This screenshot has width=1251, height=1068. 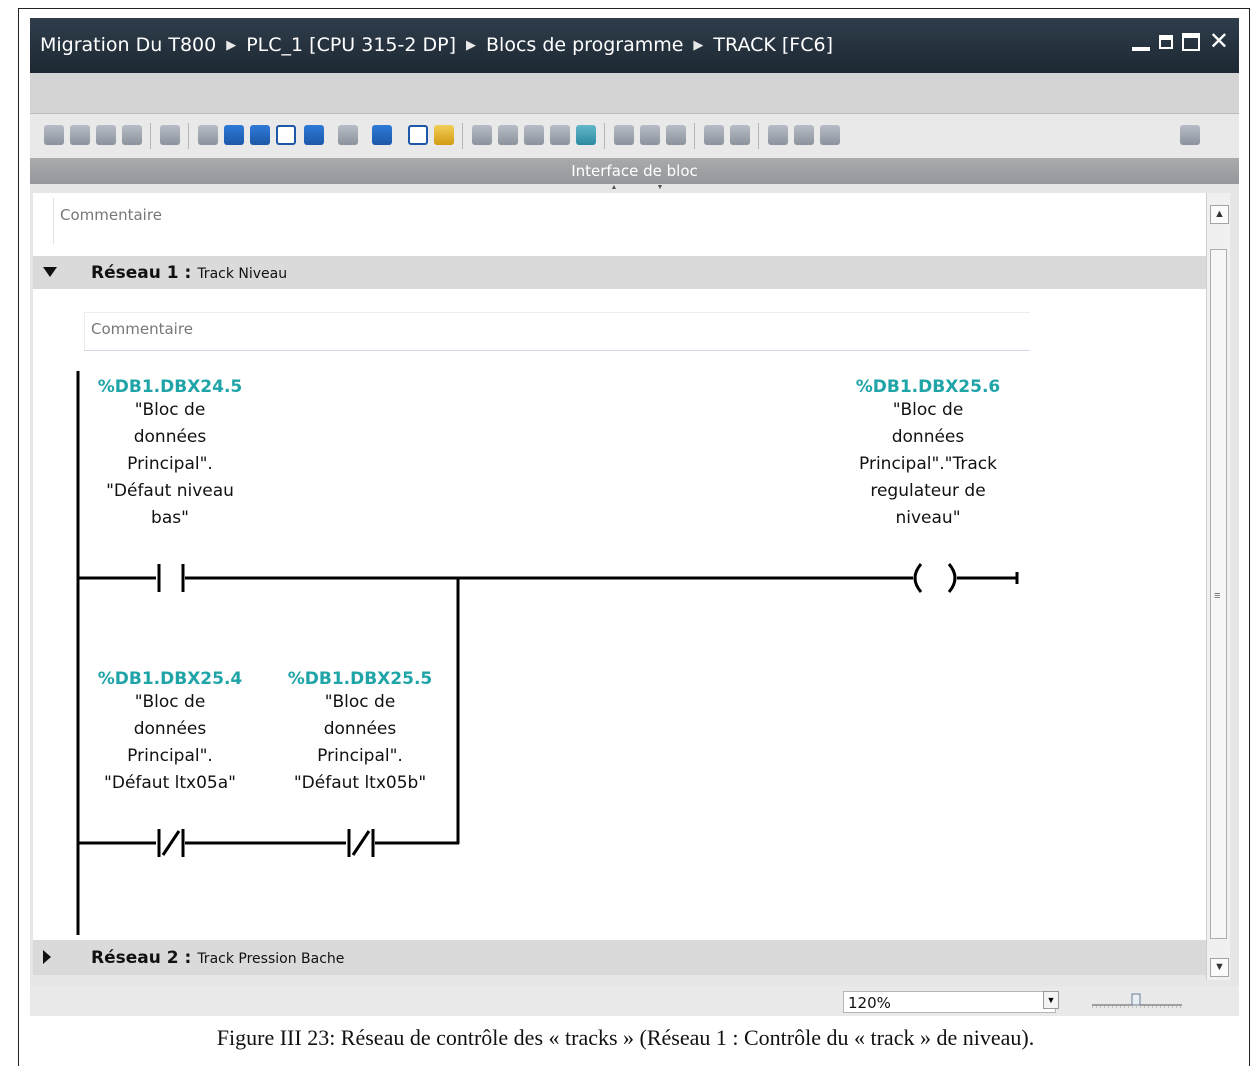 I want to click on network-2-label: Réseau 2 :, so click(x=141, y=958).